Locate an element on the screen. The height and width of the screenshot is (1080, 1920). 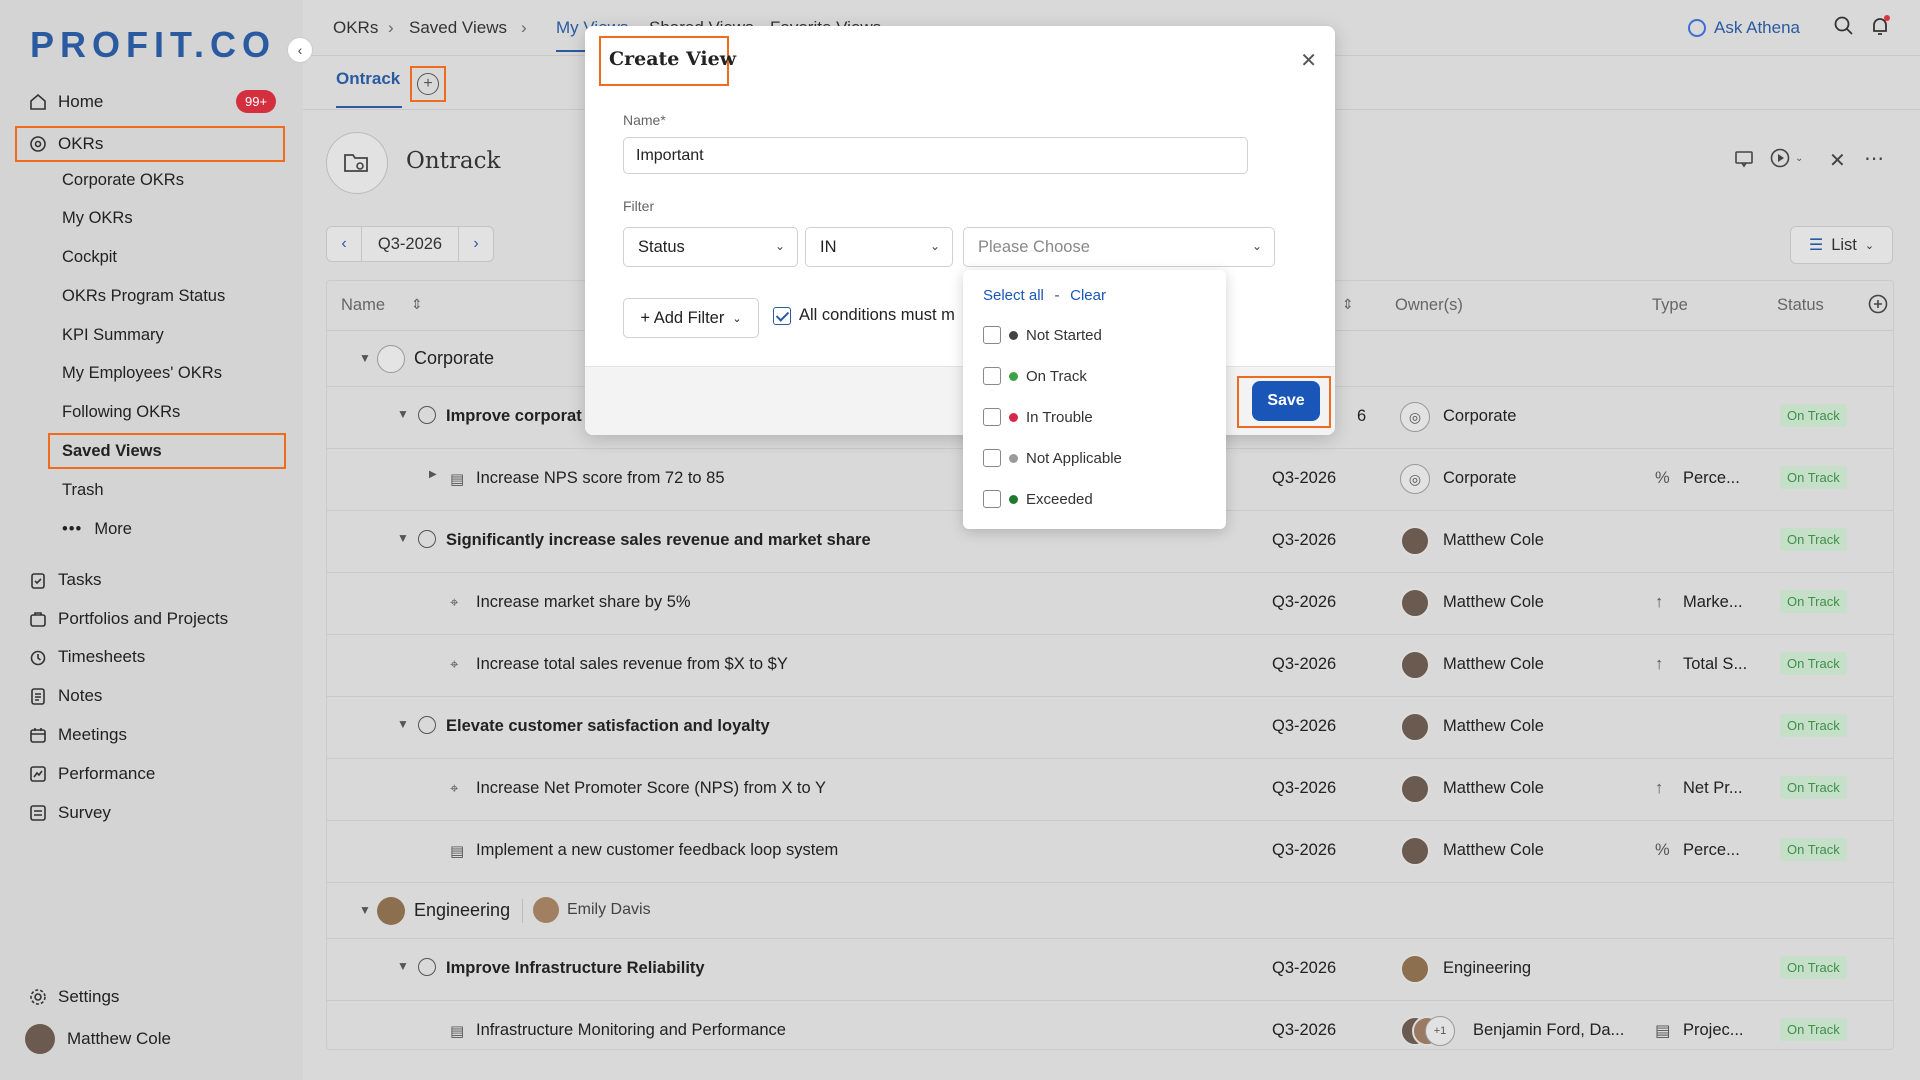
sidebar-sub-program-status: OKRs Program Status is located at coordinates (143, 296).